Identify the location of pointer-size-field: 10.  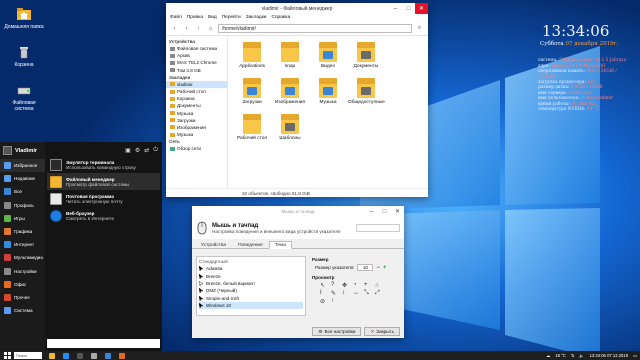
(365, 267).